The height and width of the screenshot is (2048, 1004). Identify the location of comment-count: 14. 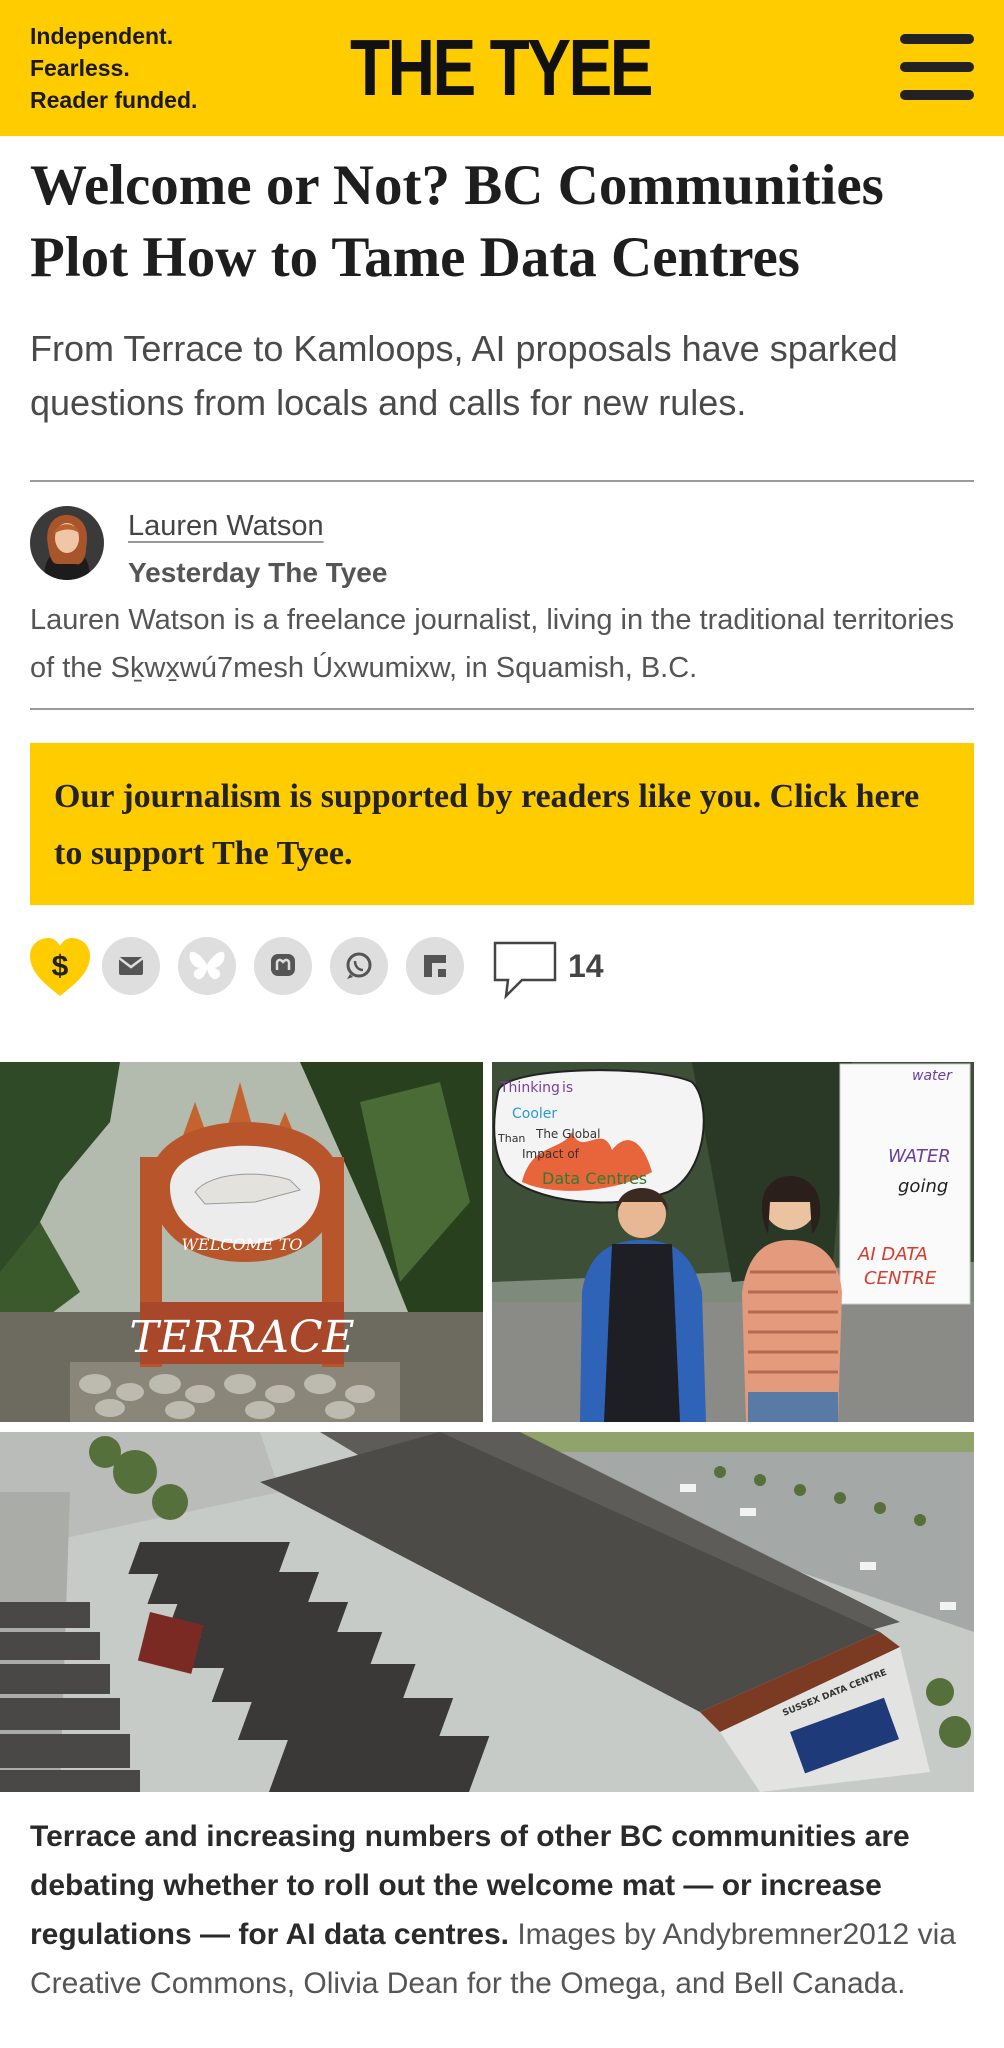
(586, 966).